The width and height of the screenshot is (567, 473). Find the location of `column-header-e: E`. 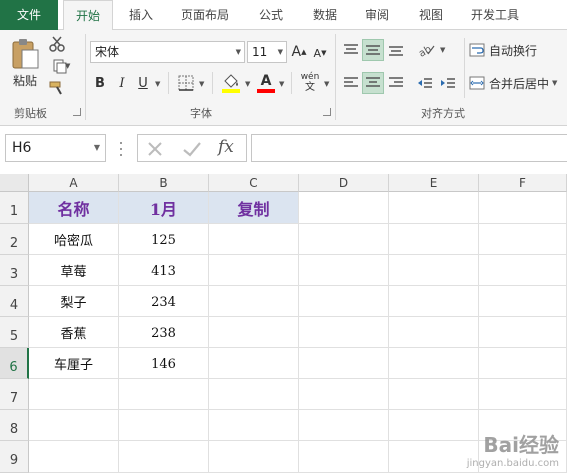

column-header-e: E is located at coordinates (434, 183).